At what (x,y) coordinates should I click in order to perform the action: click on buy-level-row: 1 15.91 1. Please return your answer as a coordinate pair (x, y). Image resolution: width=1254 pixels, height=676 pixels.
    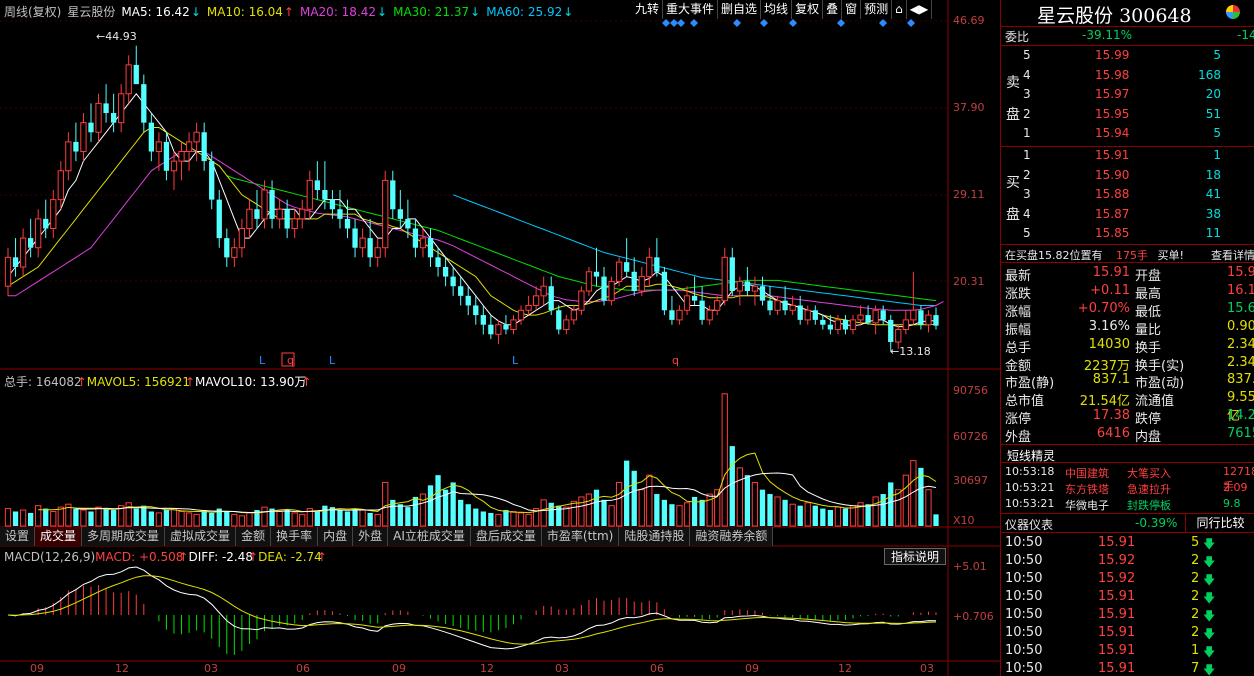
    Looking at the image, I should click on (1138, 157).